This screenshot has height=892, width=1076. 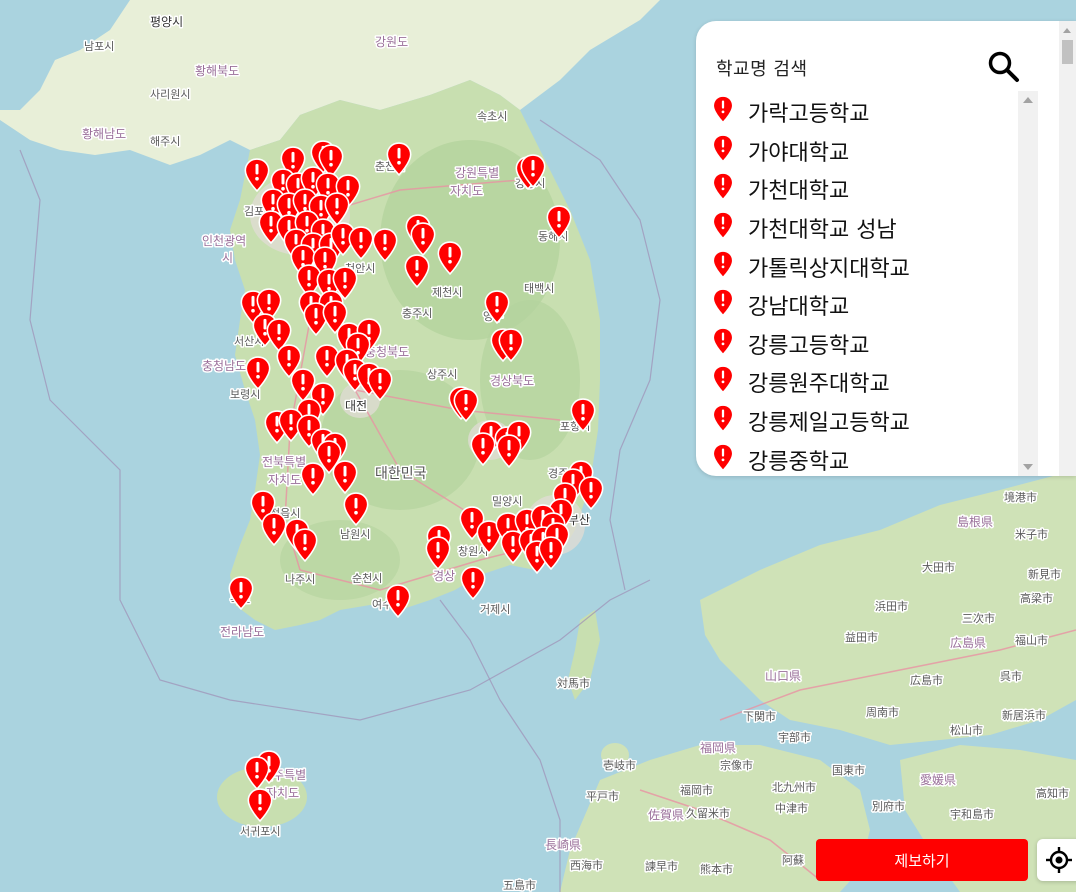 What do you see at coordinates (1011, 676) in the screenshot?
I see `label-kure: 呉市` at bounding box center [1011, 676].